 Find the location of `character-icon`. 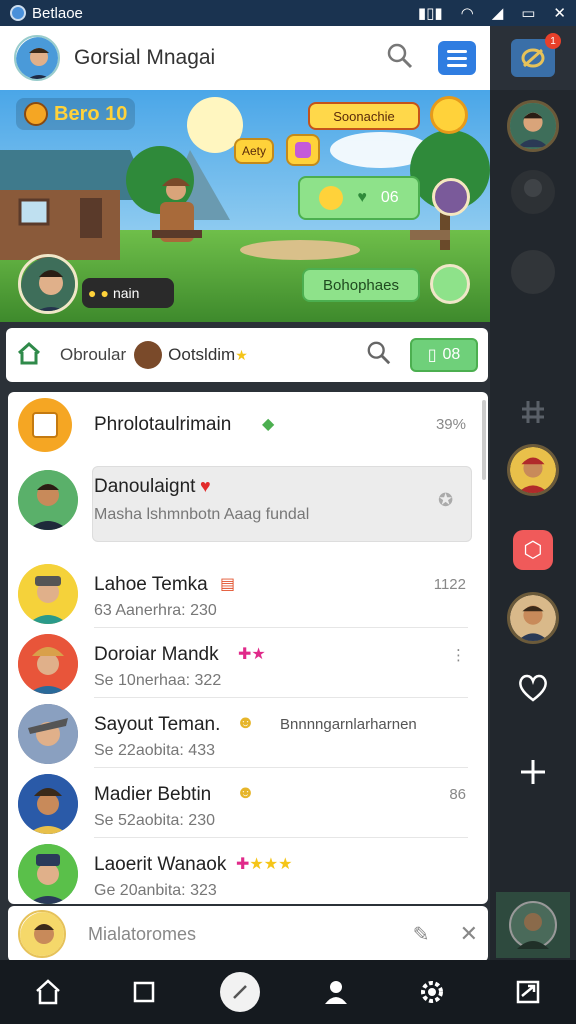

character-icon is located at coordinates (331, 198).